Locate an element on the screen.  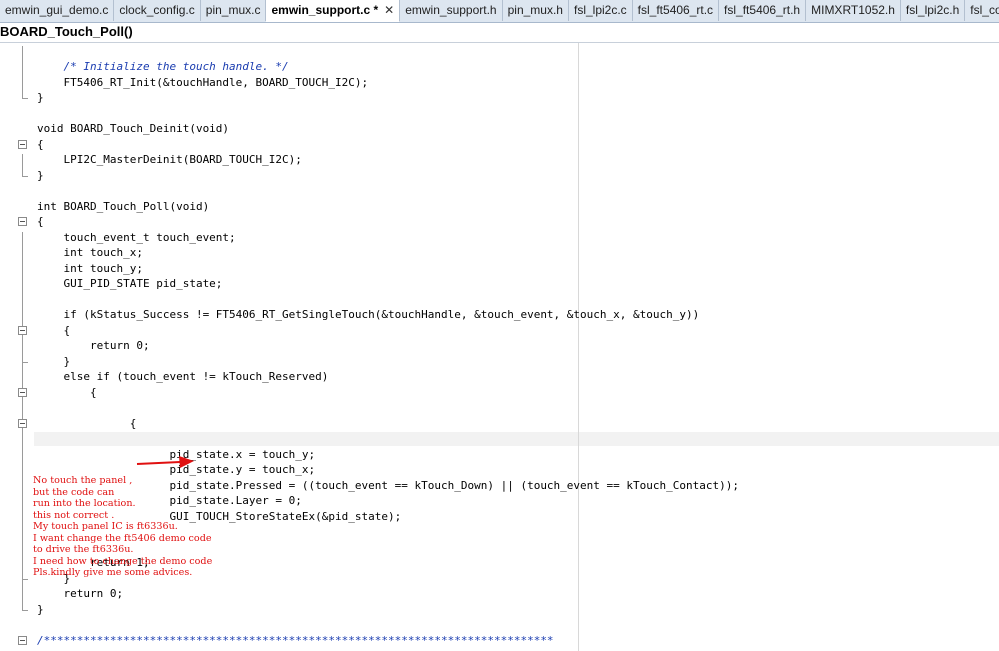
close-tab-icon: ✕ is located at coordinates (389, 10).